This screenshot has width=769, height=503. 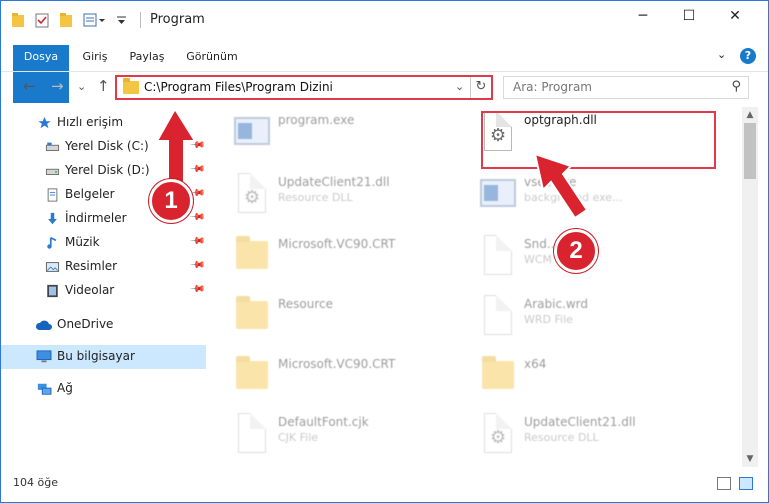 What do you see at coordinates (177, 19) in the screenshot?
I see `window-title: Program` at bounding box center [177, 19].